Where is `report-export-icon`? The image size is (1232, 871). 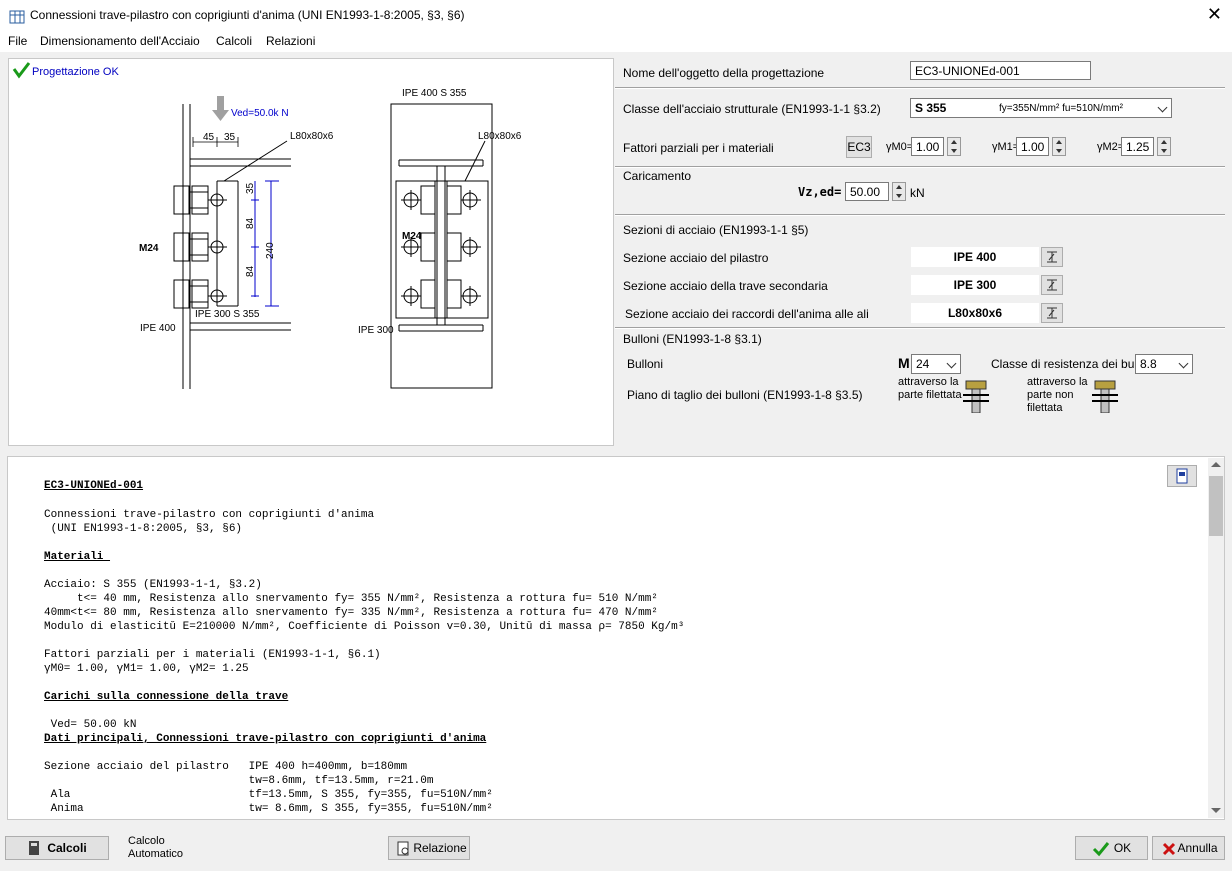 report-export-icon is located at coordinates (1182, 476).